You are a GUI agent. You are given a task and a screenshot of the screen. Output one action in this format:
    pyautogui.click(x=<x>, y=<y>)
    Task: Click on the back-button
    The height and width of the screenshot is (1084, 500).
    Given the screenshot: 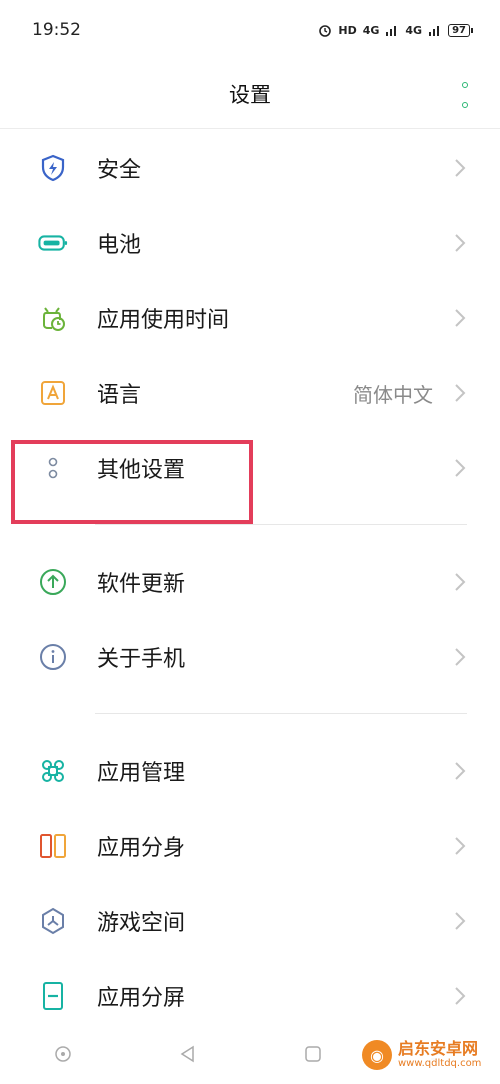 What is the action you would take?
    pyautogui.click(x=188, y=1054)
    